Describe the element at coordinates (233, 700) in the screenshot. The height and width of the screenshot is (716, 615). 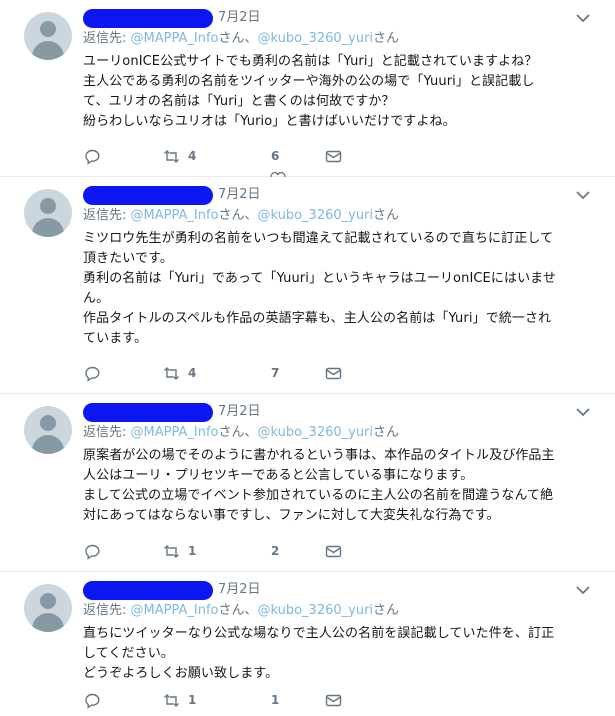
I see `tweet-actions: 1 1` at that location.